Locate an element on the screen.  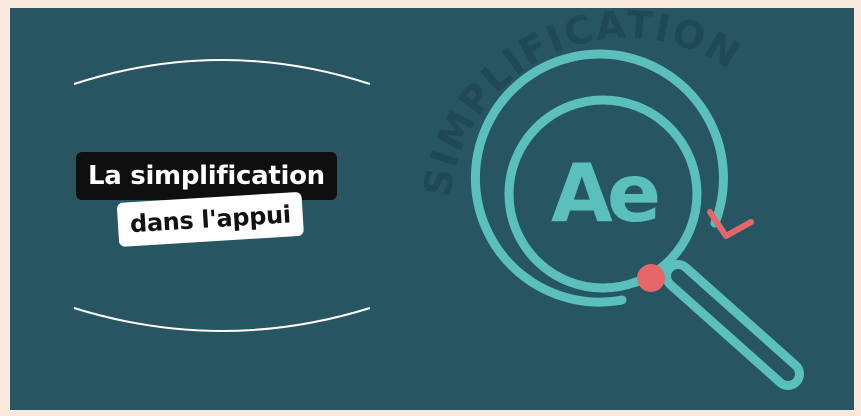
logo-monogram: Ae is located at coordinates (604, 193).